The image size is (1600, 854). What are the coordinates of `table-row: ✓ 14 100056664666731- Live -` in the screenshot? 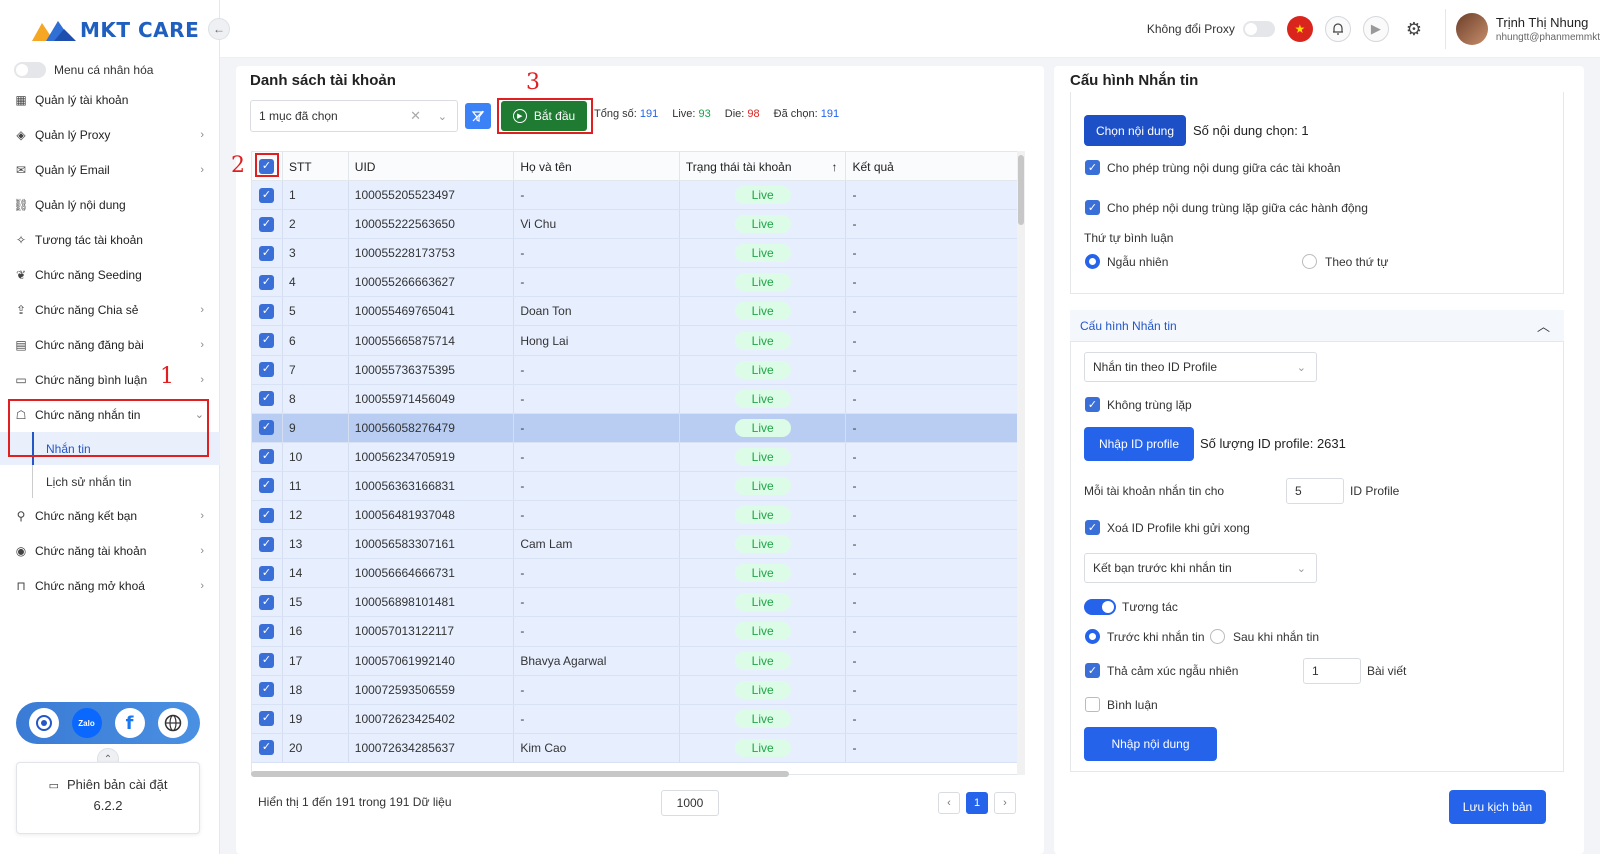 It's located at (636, 574).